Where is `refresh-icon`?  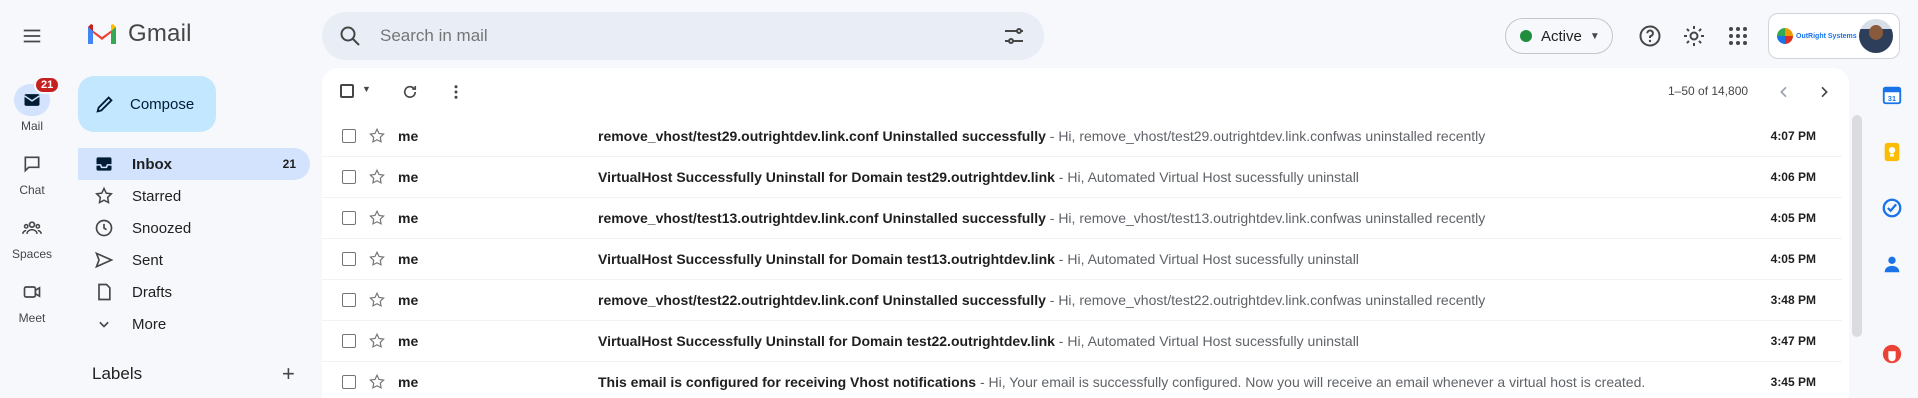
refresh-icon is located at coordinates (410, 91).